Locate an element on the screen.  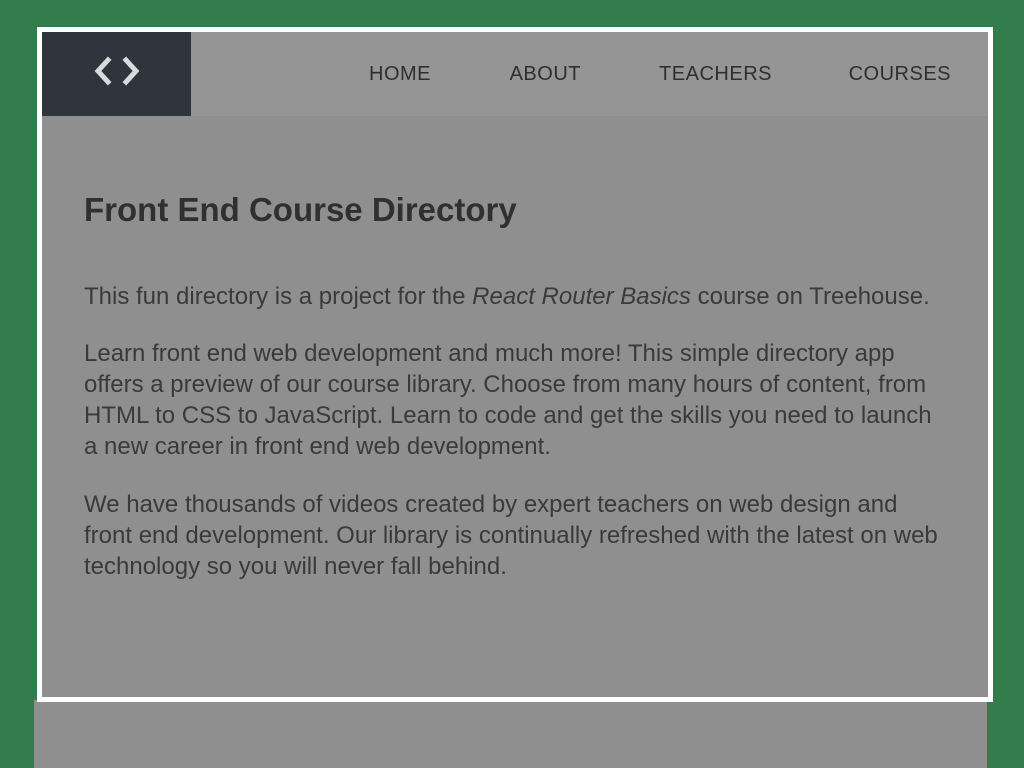
header: HOME ABOUT TEACHERS COURSES is located at coordinates (515, 74).